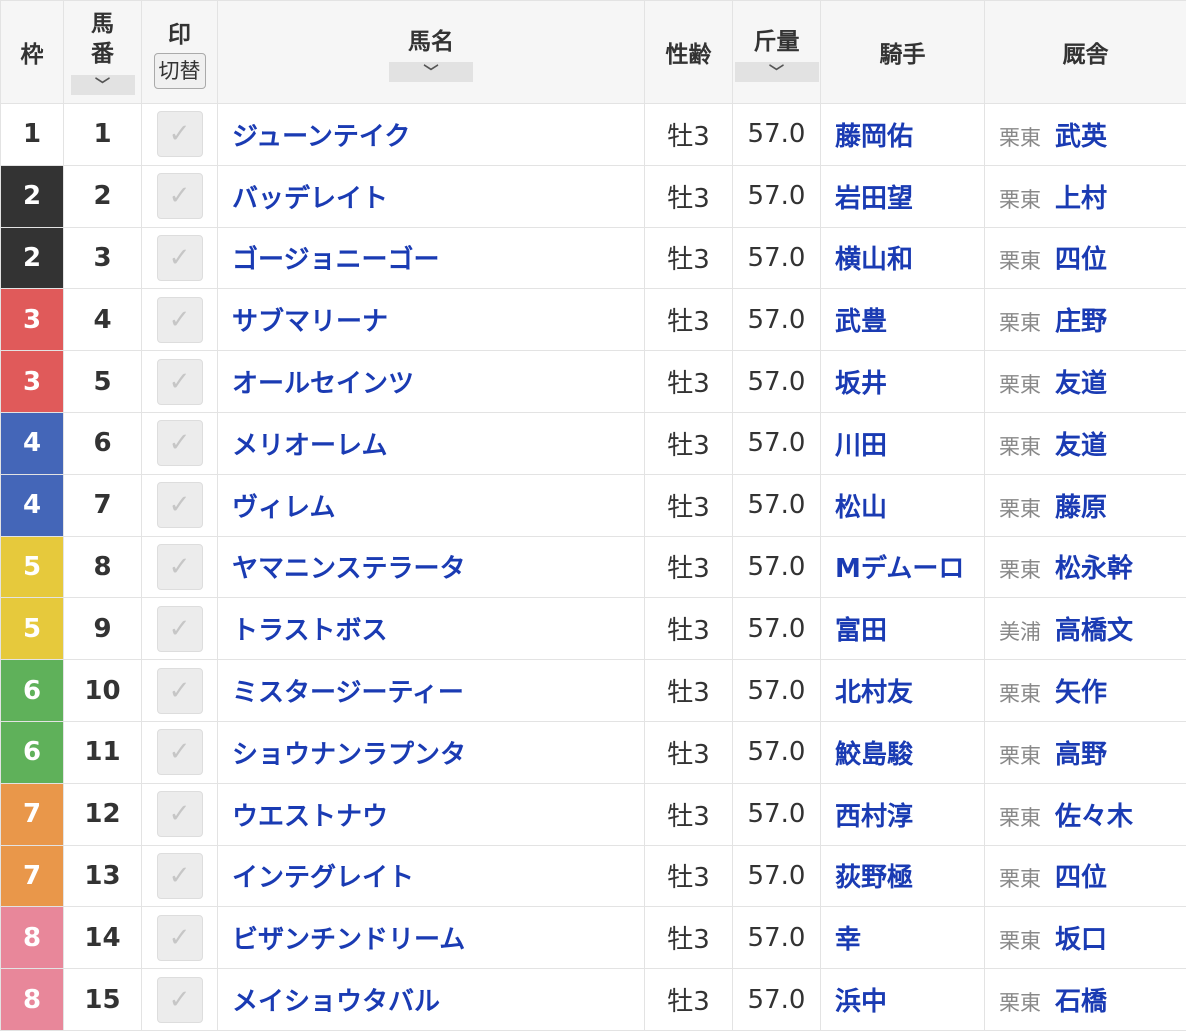  I want to click on table-row: 5 8 ✓ ヤマニンステラータ 牡3 57.0 Mデムーロ 栗東 松永幹, so click(593, 567).